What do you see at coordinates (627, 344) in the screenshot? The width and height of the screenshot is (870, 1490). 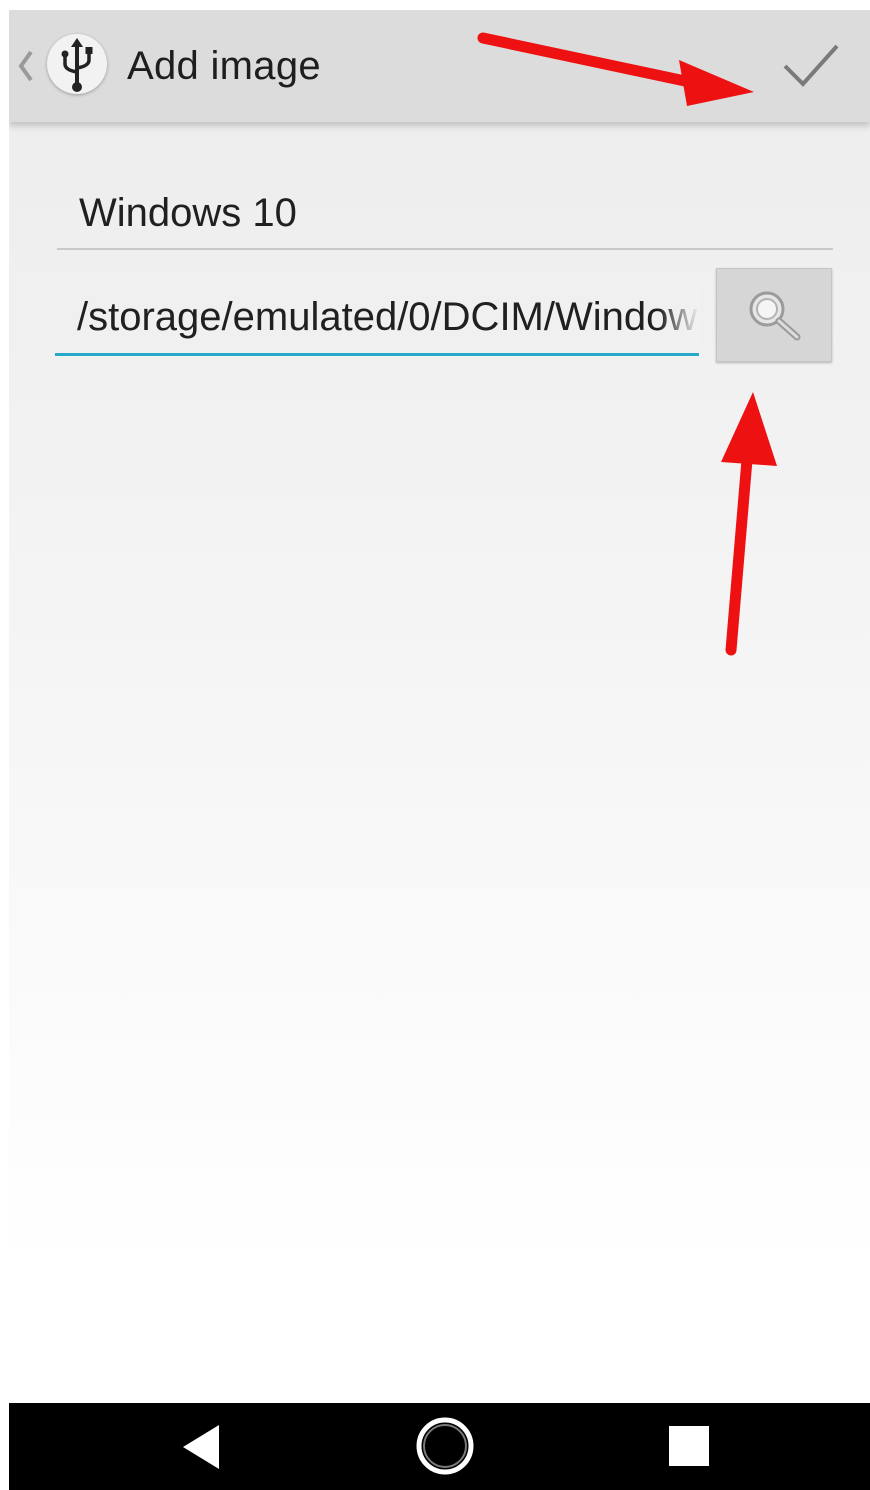 I see `annotation-arrows` at bounding box center [627, 344].